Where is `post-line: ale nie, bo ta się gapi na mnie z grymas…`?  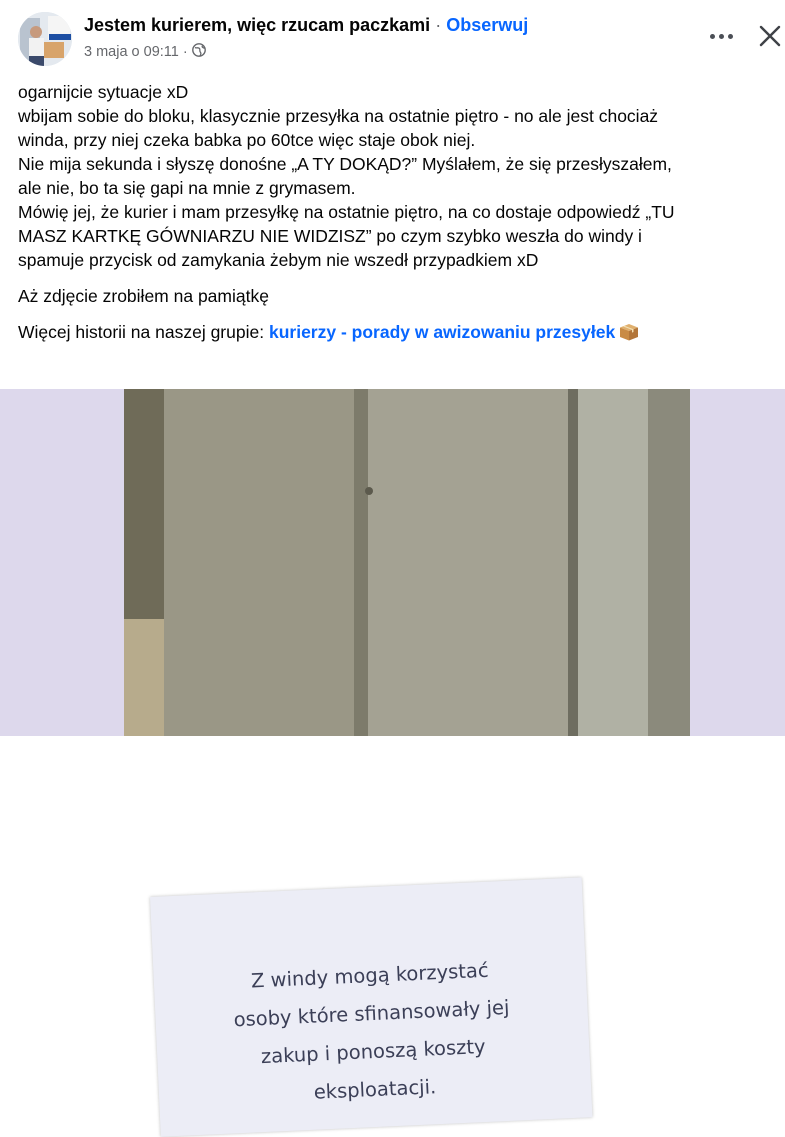 post-line: ale nie, bo ta się gapi na mnie z grymas… is located at coordinates (187, 188).